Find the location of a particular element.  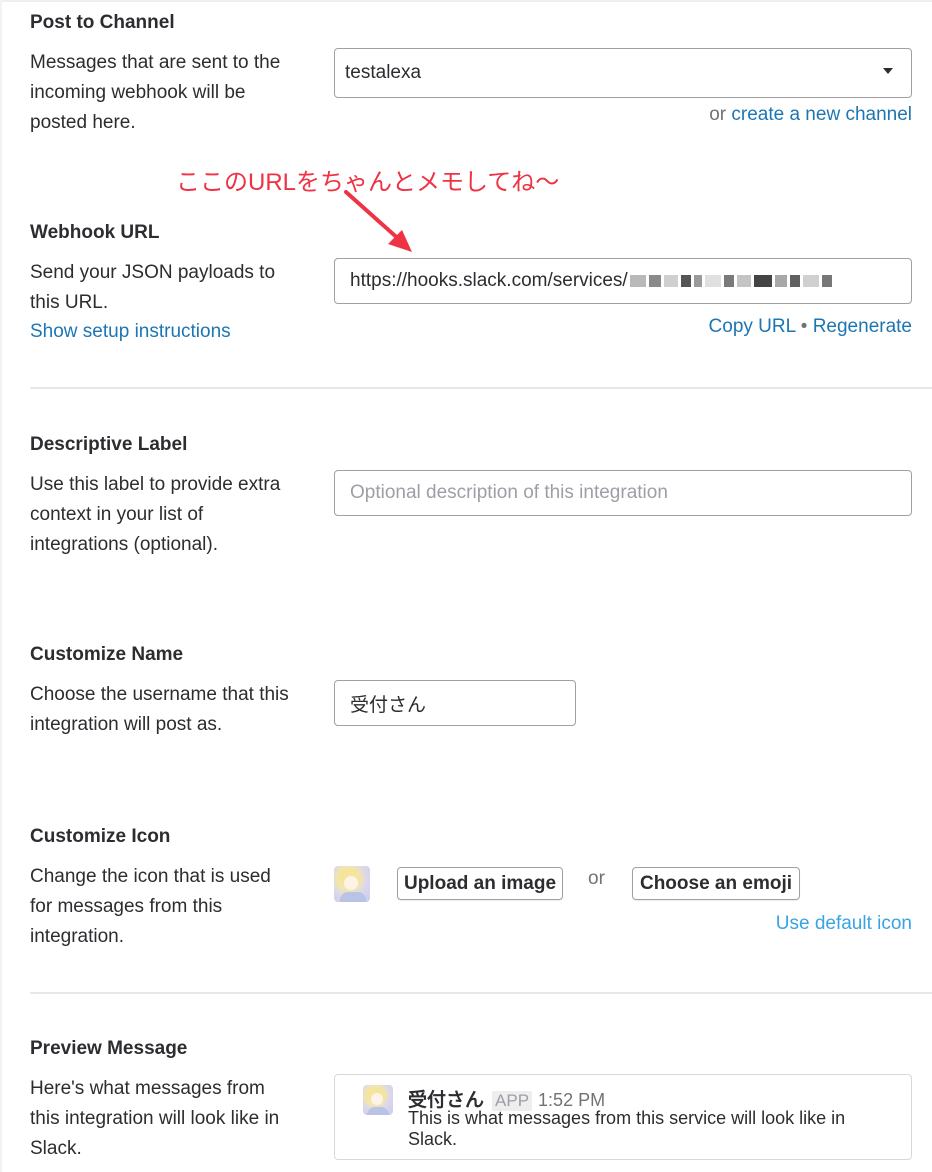

post-to-channel-heading: Post to Channel is located at coordinates (102, 22).